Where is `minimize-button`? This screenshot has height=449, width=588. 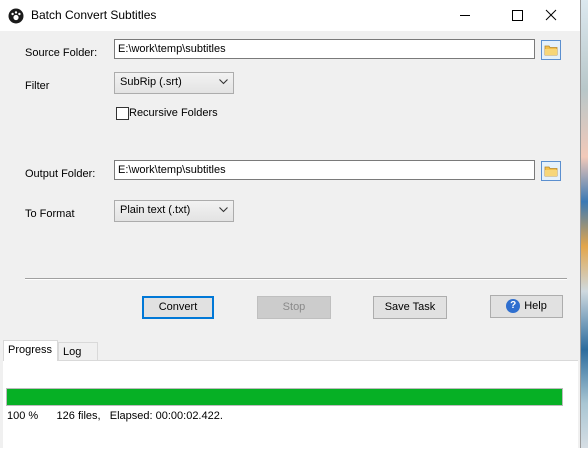
minimize-button is located at coordinates (465, 15).